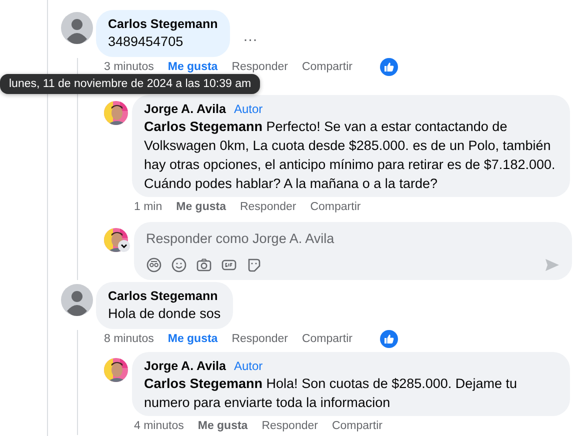  What do you see at coordinates (353, 238) in the screenshot?
I see `reply-input: Responder como Jorge A. Avila` at bounding box center [353, 238].